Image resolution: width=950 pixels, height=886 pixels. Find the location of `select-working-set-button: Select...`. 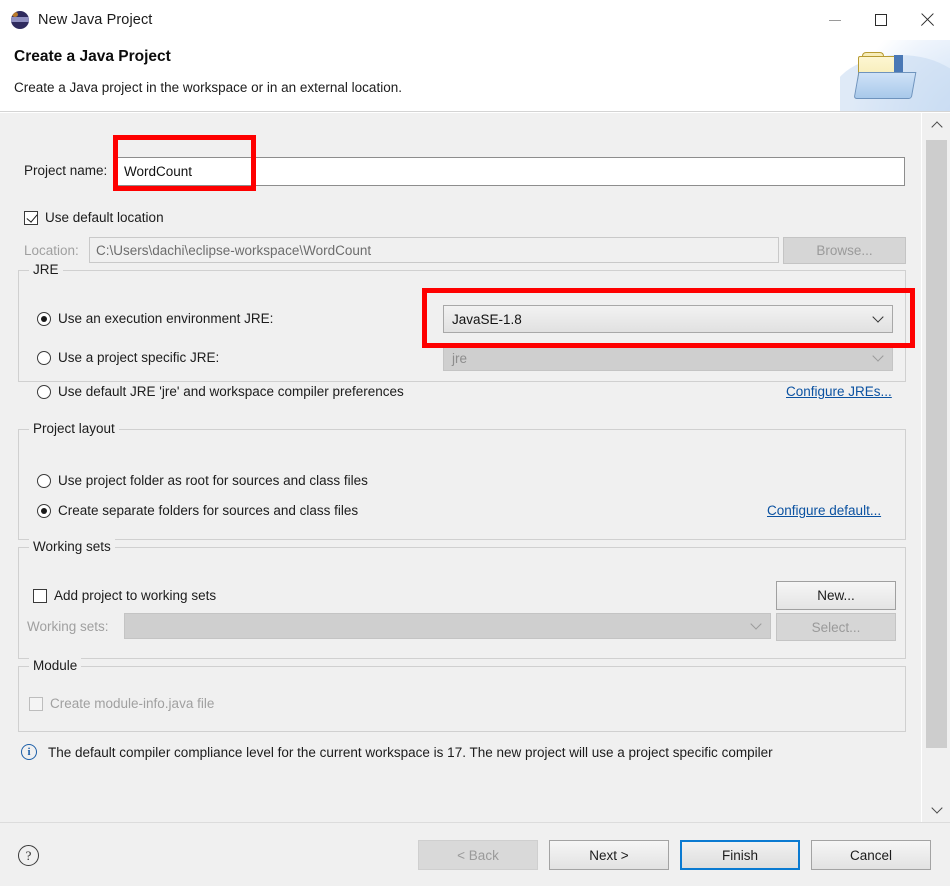

select-working-set-button: Select... is located at coordinates (836, 627).